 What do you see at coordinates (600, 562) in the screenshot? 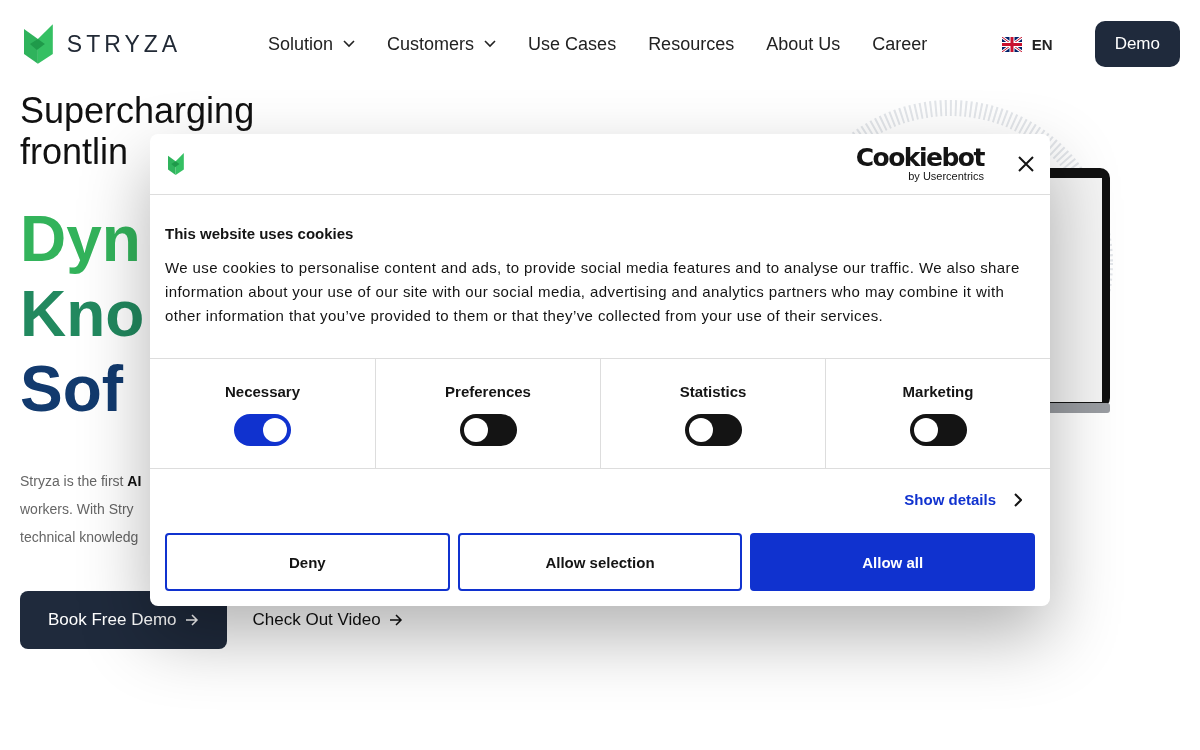
I see `consent-button: Allow selection` at bounding box center [600, 562].